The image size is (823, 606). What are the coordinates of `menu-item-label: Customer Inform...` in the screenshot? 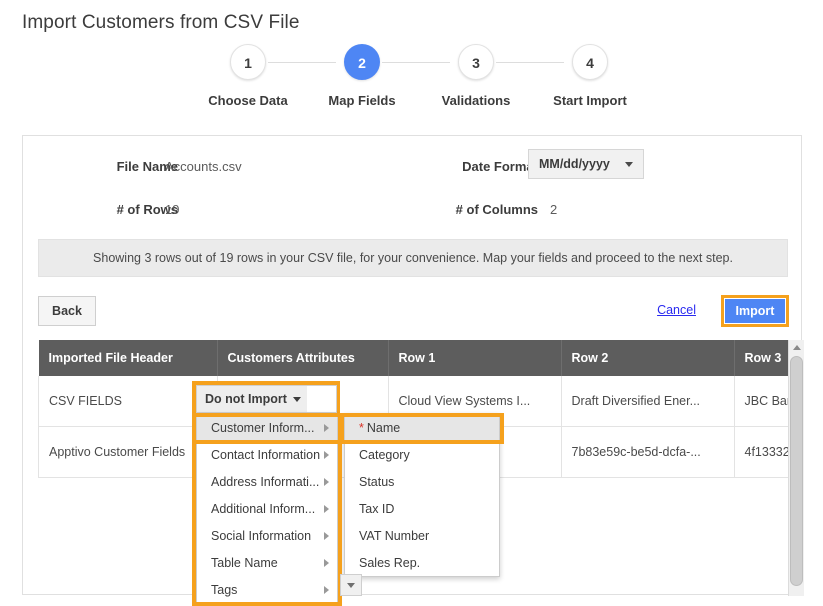 It's located at (263, 427).